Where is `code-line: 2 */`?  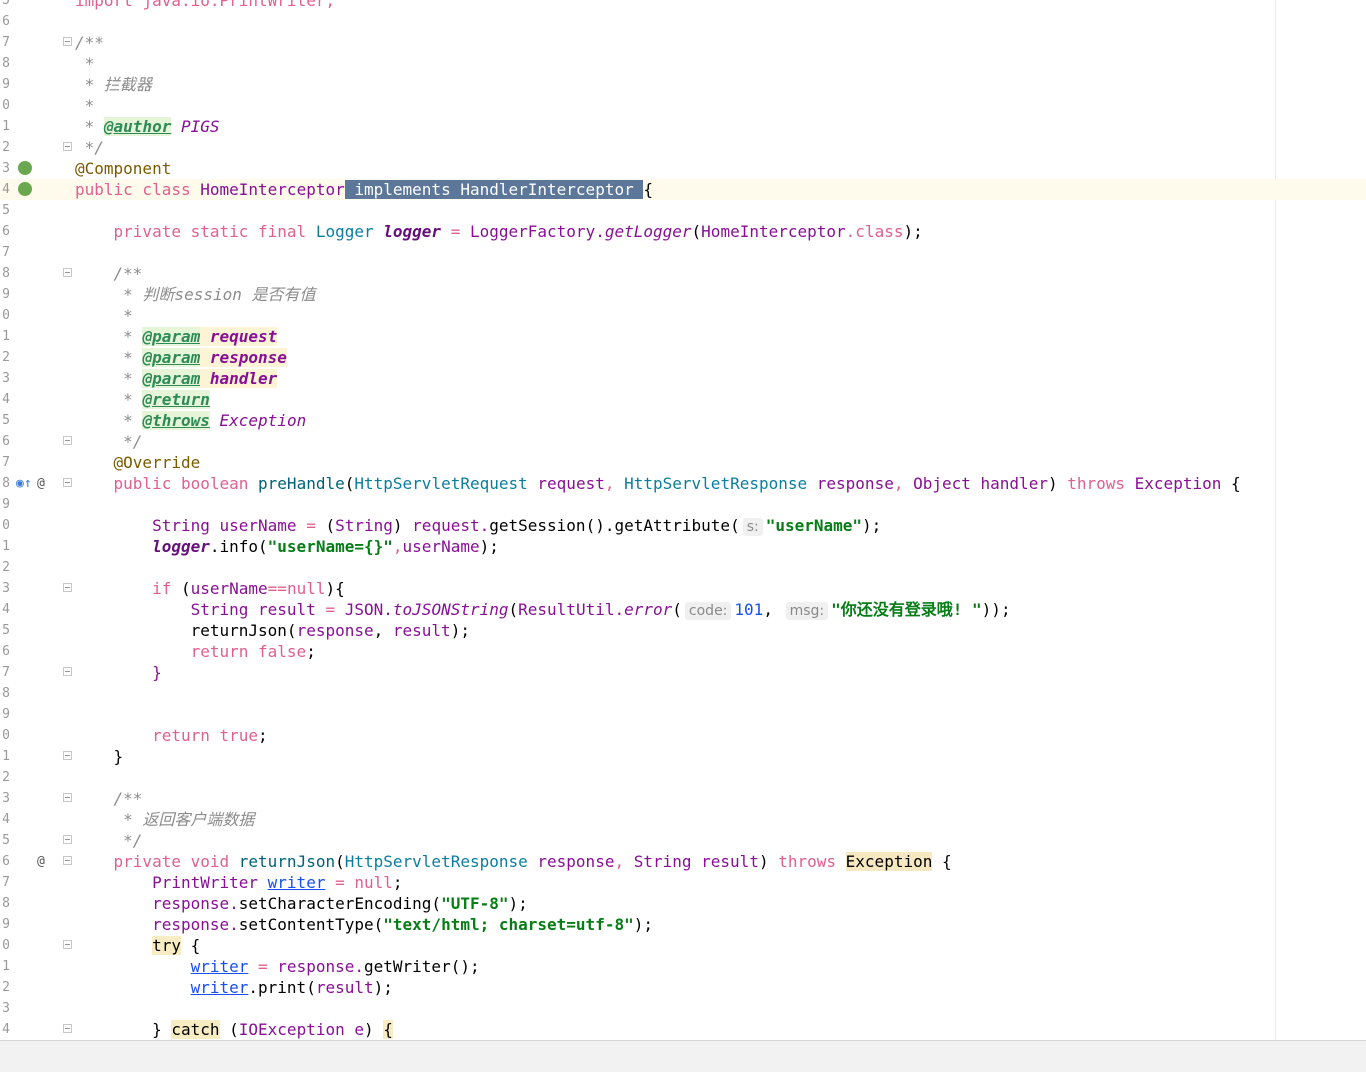
code-line: 2 */ is located at coordinates (683, 147).